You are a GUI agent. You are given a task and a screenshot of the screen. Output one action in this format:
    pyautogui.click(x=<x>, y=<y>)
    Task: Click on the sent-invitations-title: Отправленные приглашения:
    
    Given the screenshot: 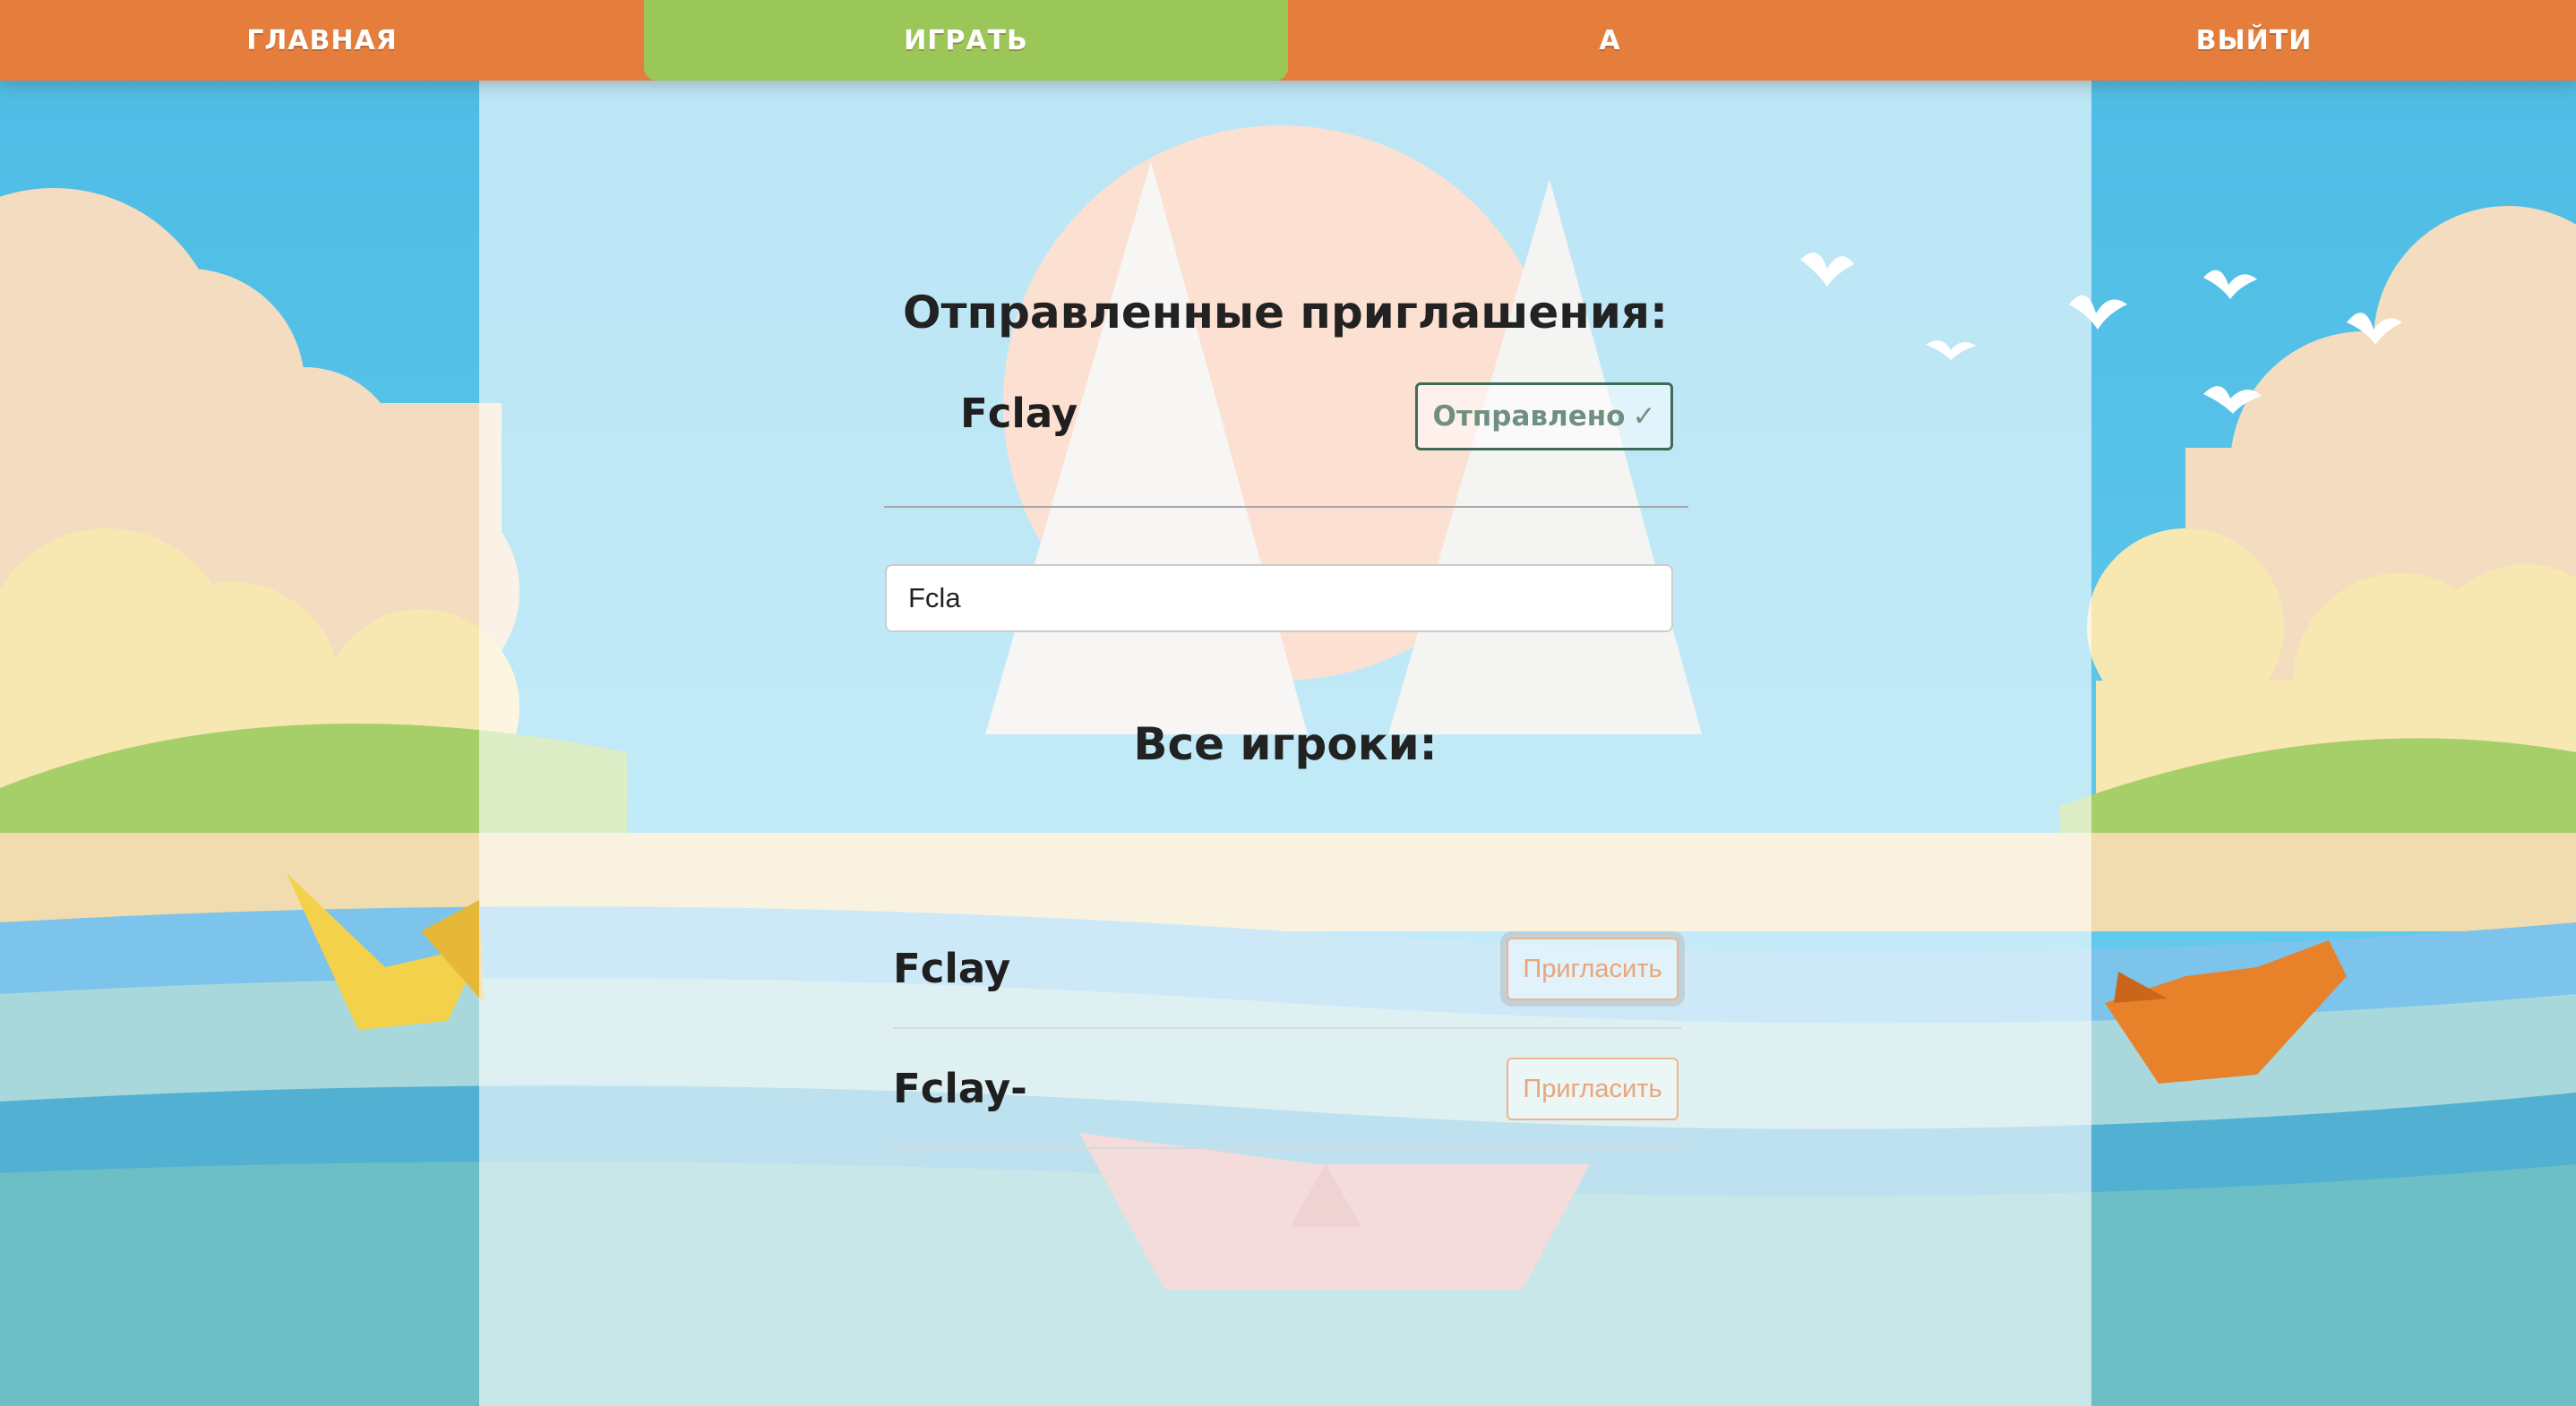 What is the action you would take?
    pyautogui.click(x=1285, y=313)
    